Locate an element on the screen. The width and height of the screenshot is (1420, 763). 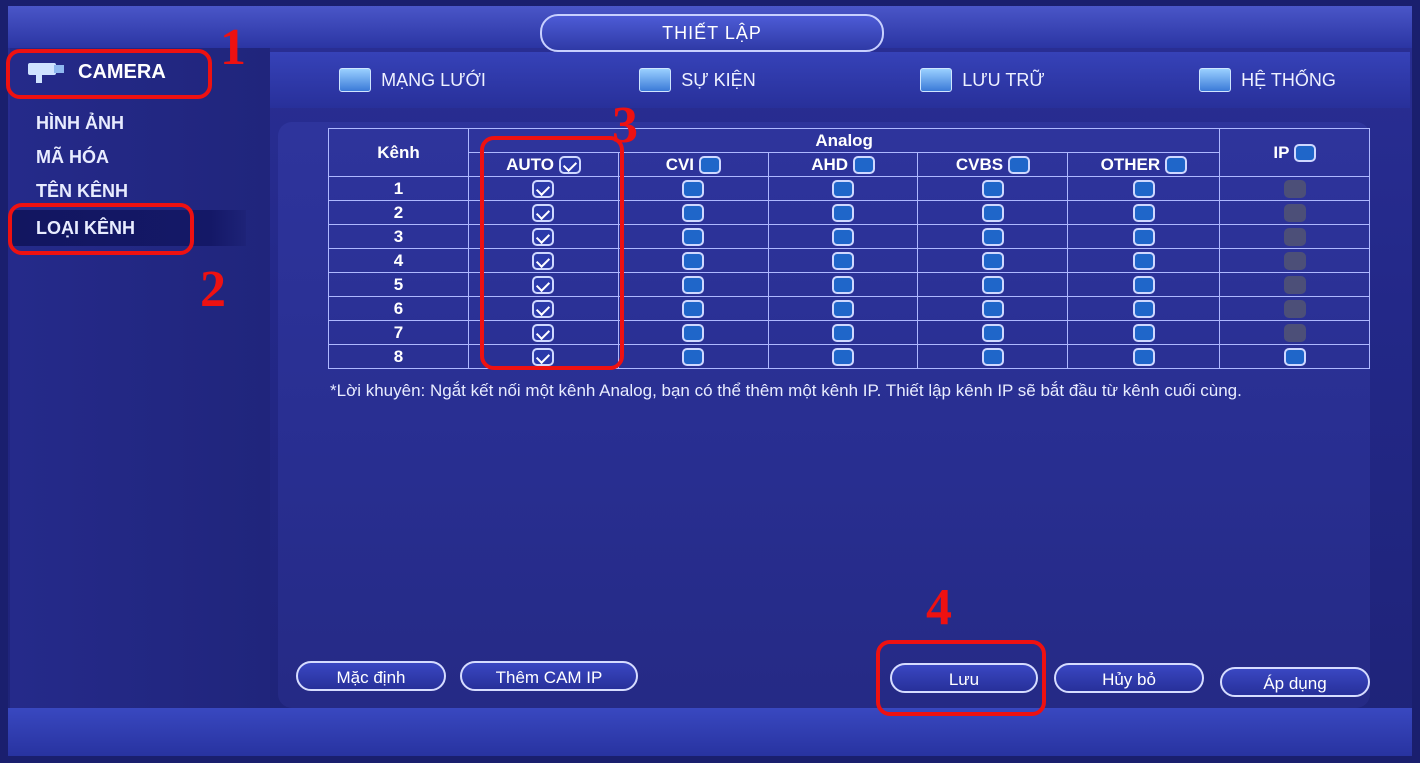
column-header-cvbs: CVBS is located at coordinates (993, 164).